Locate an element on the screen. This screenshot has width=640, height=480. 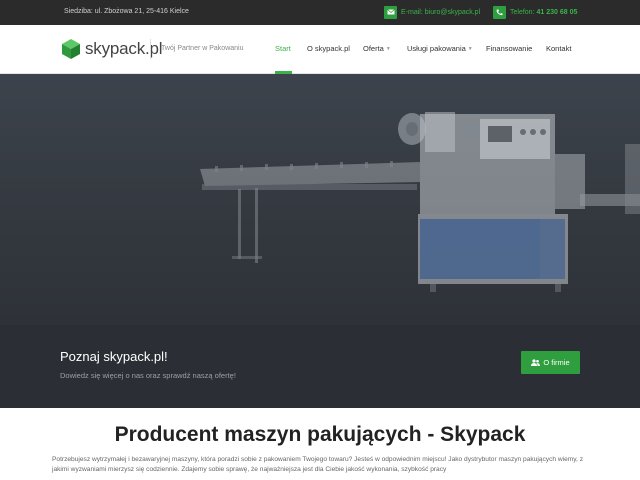
page-title: Producent maszyn pakujących - Skypack is located at coordinates (320, 434).